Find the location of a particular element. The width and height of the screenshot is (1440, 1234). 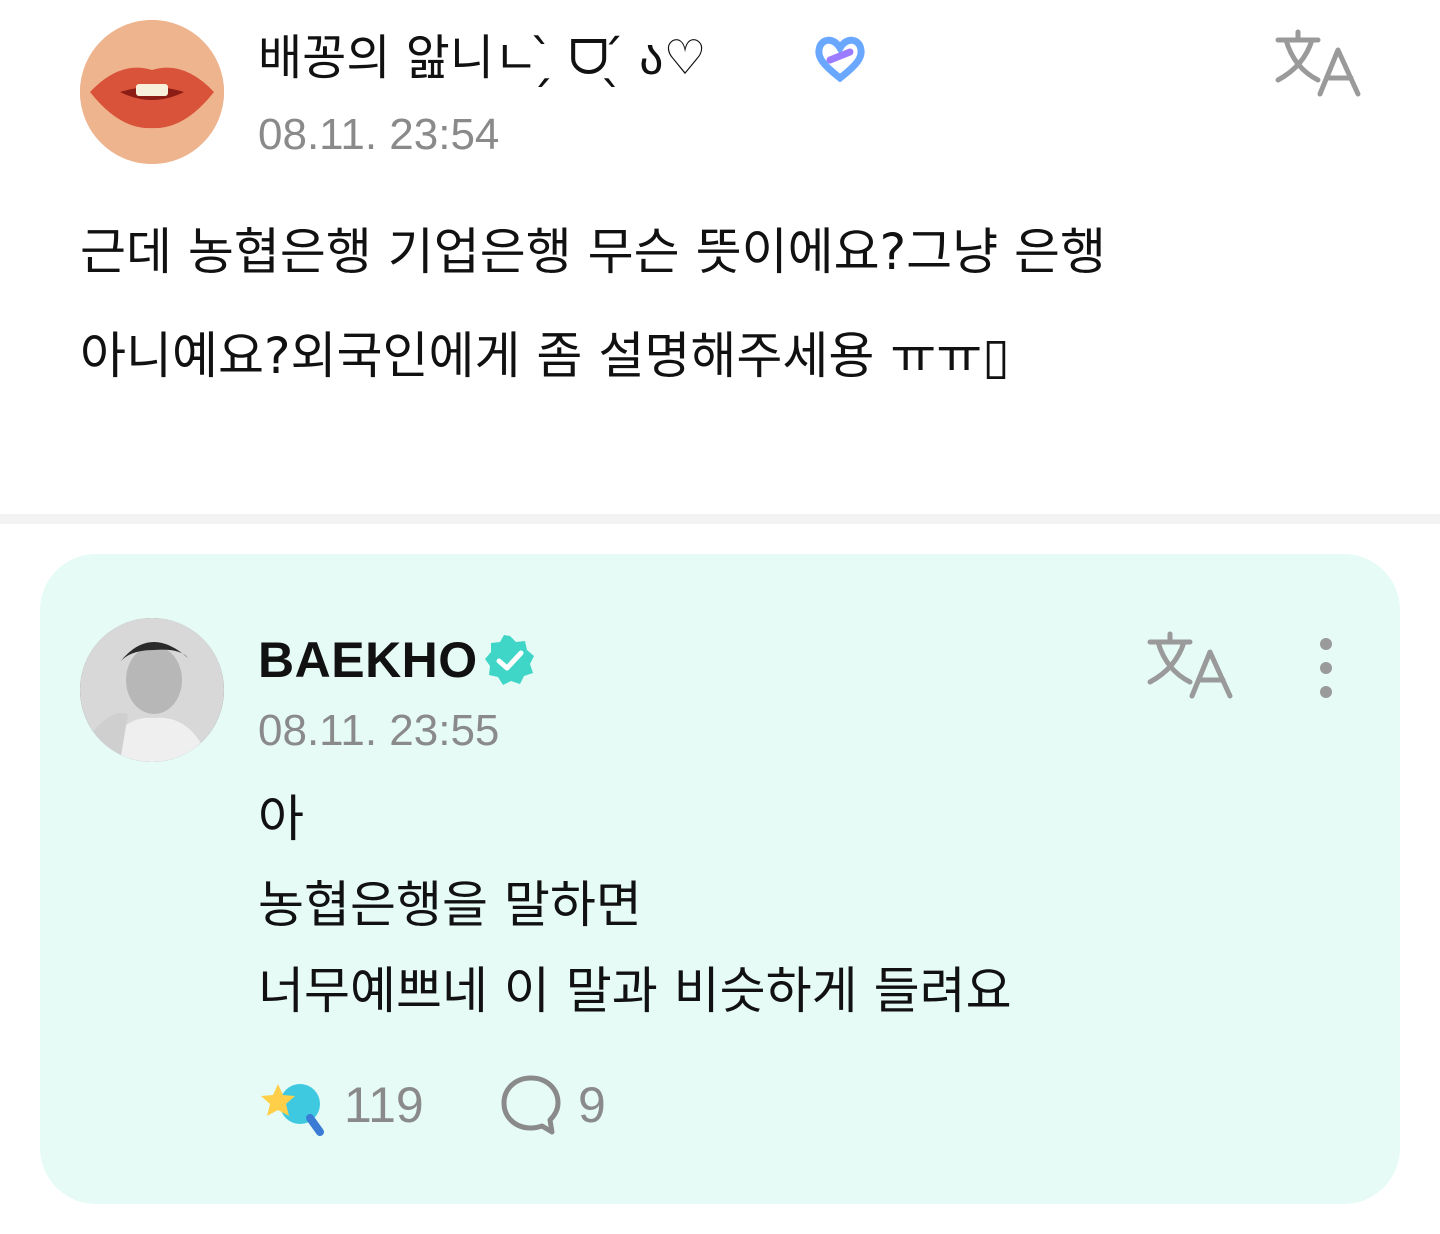

profile-photo-avatar-icon is located at coordinates (152, 690).